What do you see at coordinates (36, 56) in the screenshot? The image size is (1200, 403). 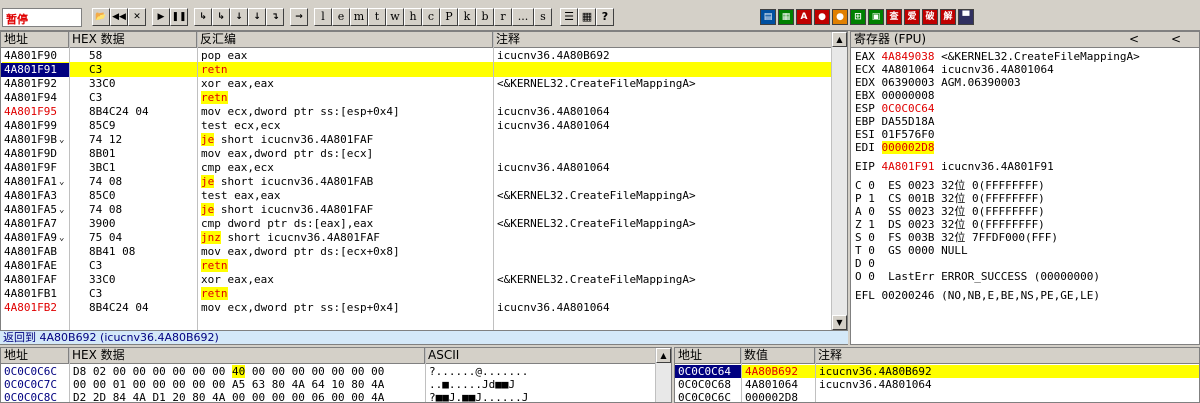 I see `row-address: 4A801F90` at bounding box center [36, 56].